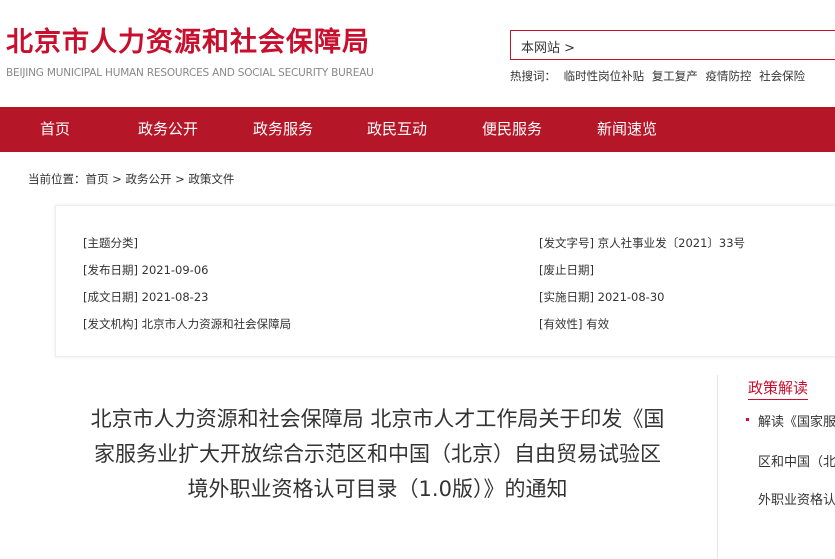 The height and width of the screenshot is (559, 835). I want to click on meta-validity: [有效性] 有效, so click(574, 324).